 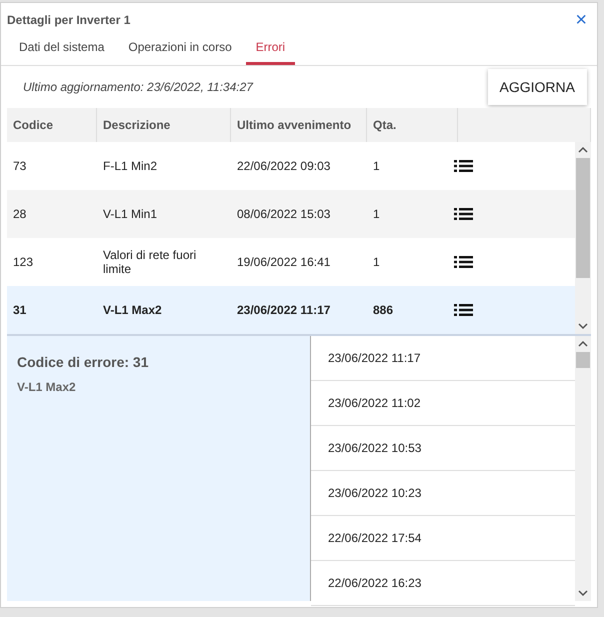 What do you see at coordinates (23, 262) in the screenshot?
I see `table-cell-text: 123` at bounding box center [23, 262].